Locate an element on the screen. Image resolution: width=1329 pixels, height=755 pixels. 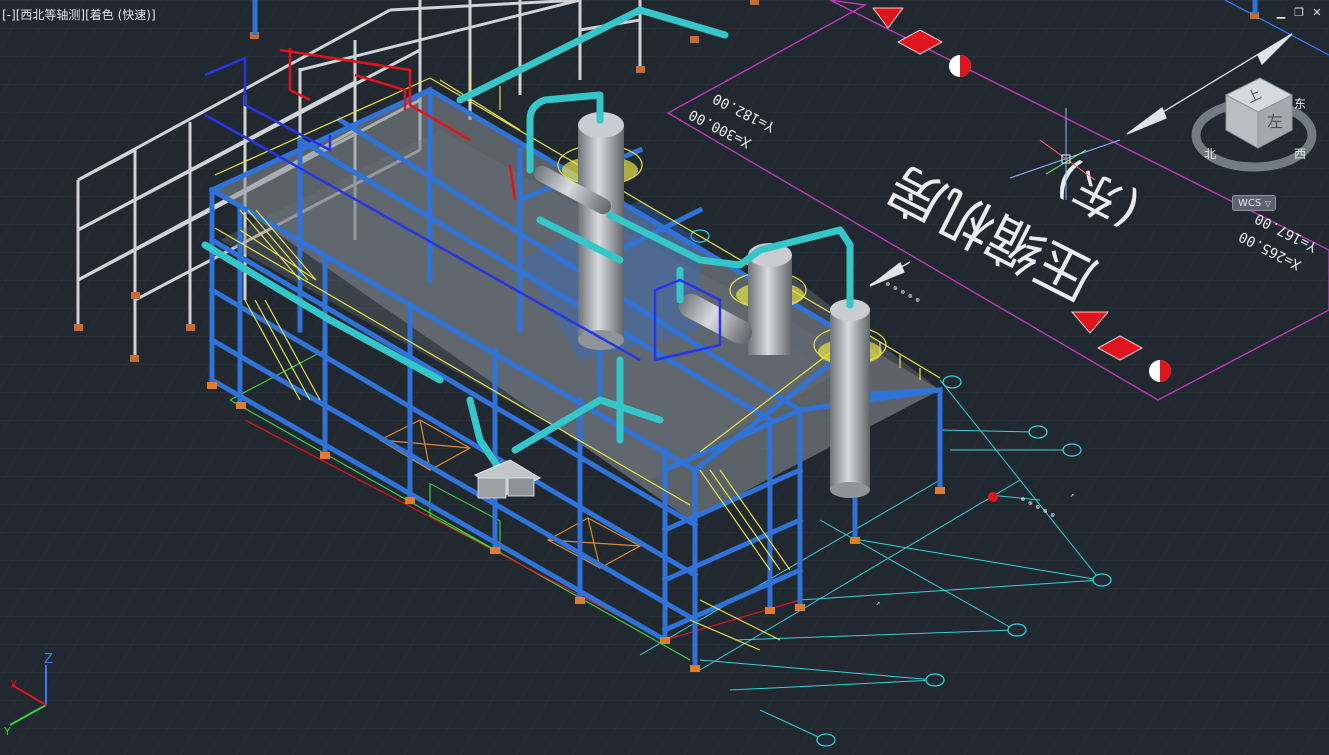
ucs-x-label: X is located at coordinates (14, 684).